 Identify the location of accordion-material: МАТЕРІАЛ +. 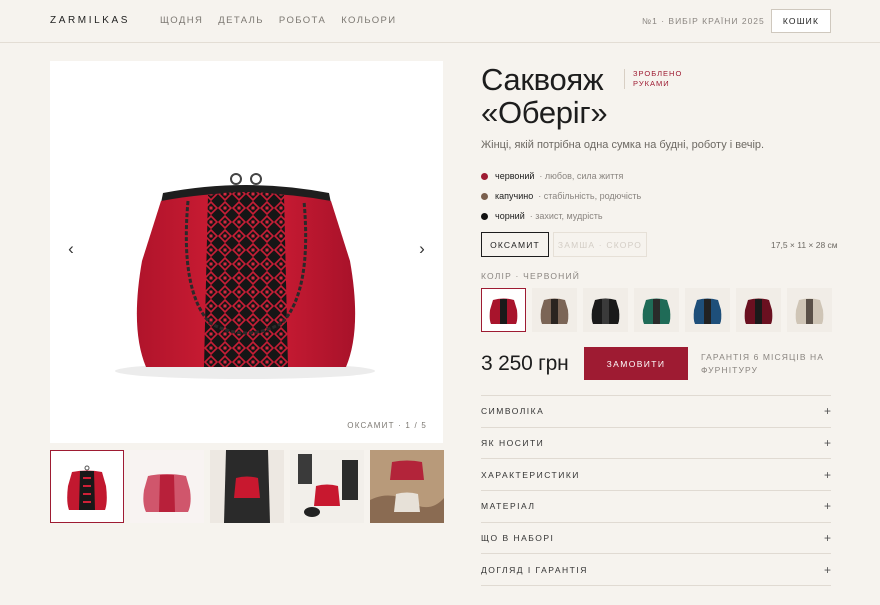
(656, 507).